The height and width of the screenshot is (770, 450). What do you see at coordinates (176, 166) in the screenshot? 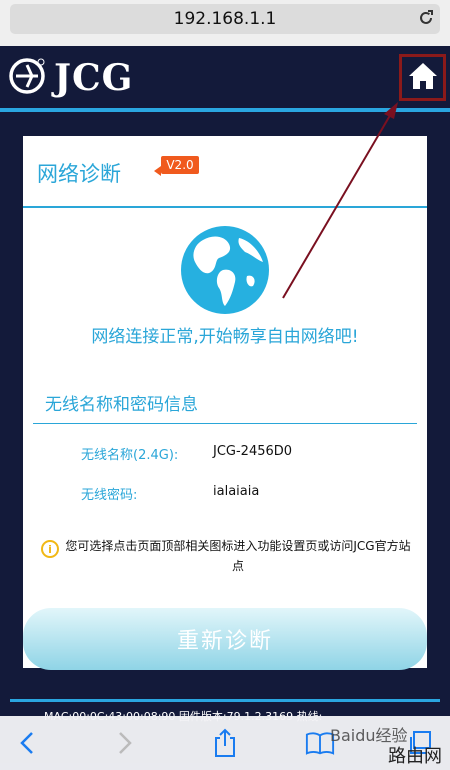
I see `version-badge: V2.0` at bounding box center [176, 166].